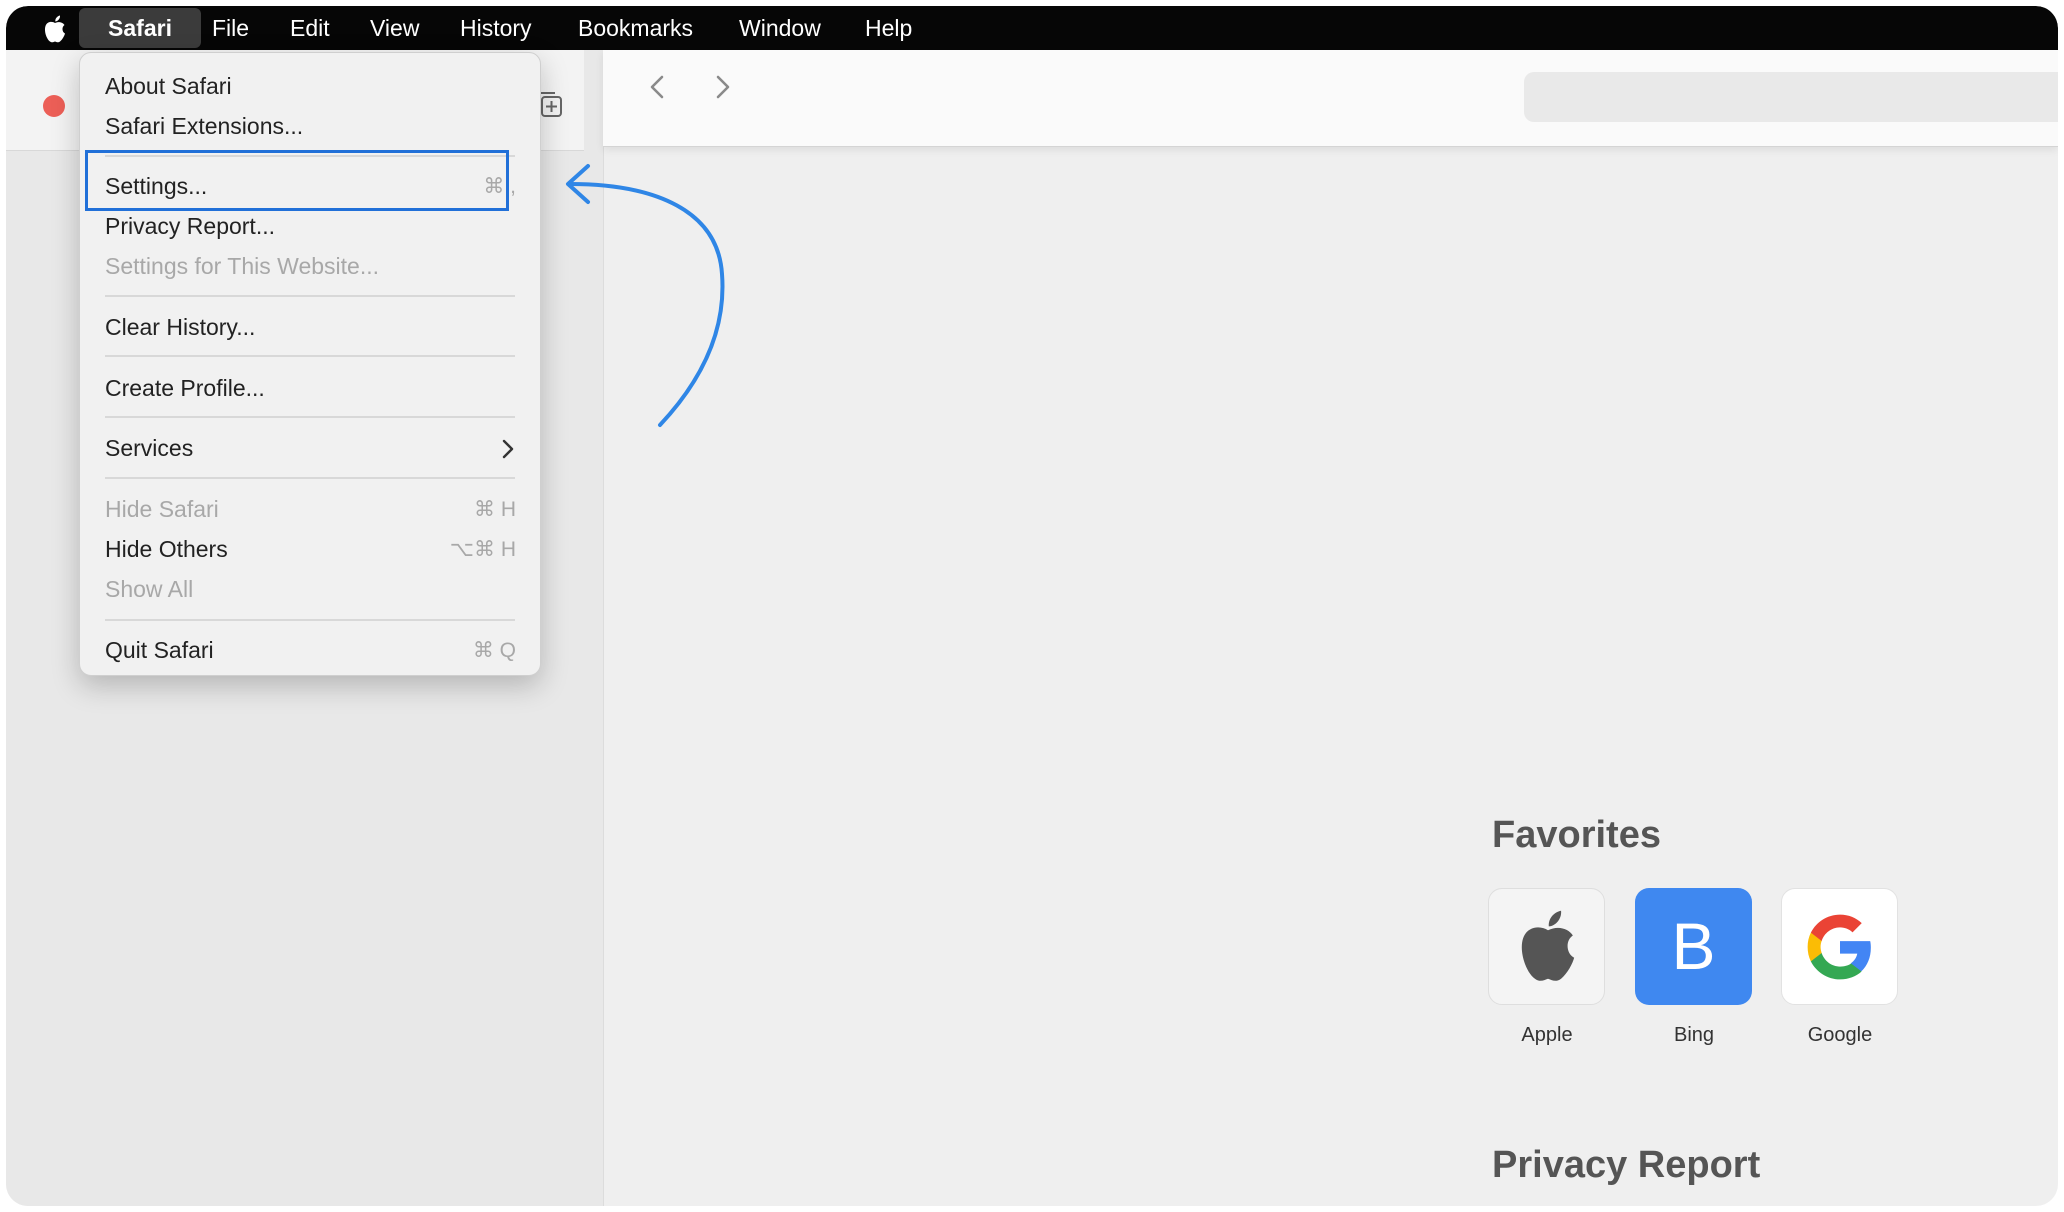 The image size is (2064, 1212). What do you see at coordinates (1547, 1035) in the screenshot?
I see `favorite-apple-label: Apple` at bounding box center [1547, 1035].